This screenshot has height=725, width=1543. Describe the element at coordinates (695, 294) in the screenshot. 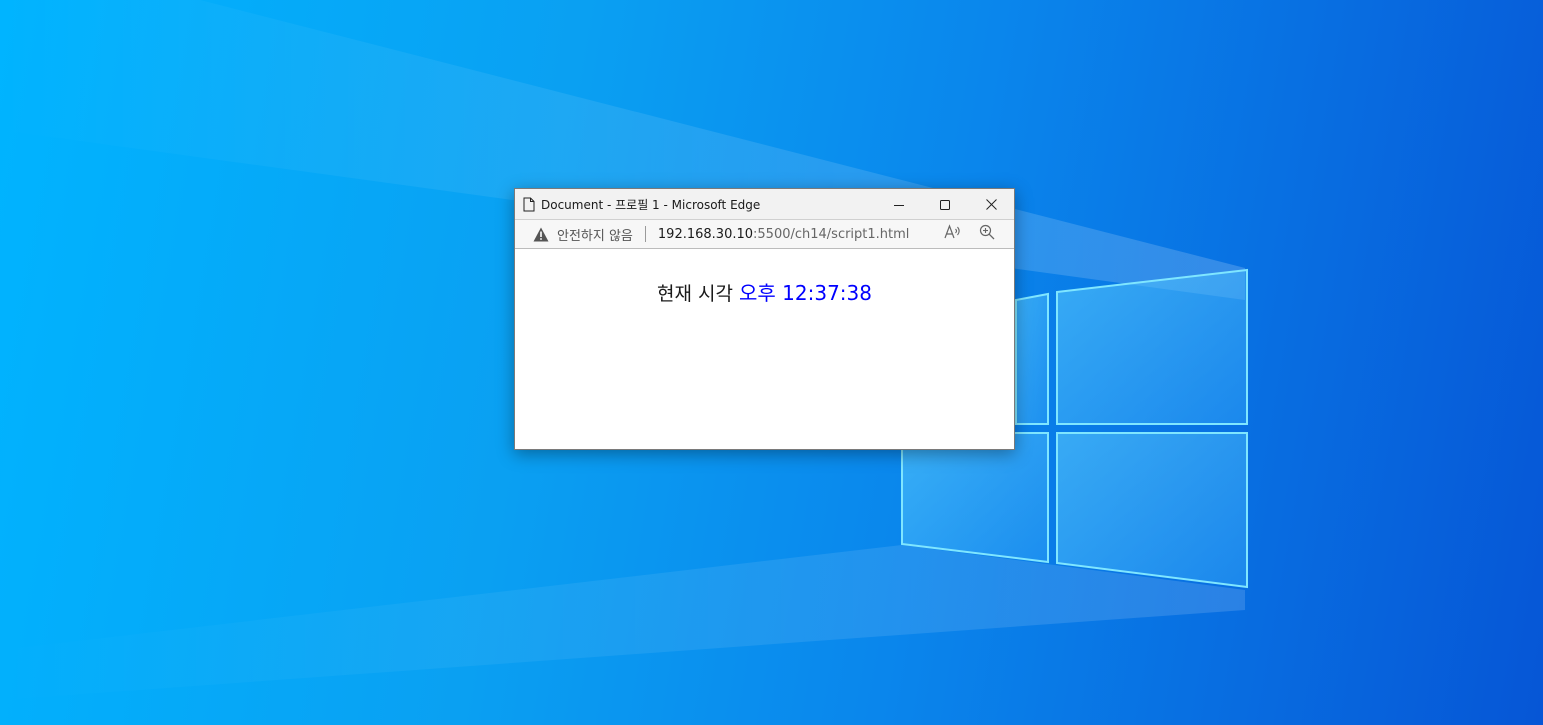

I see `clock-label: 현재 시각` at that location.